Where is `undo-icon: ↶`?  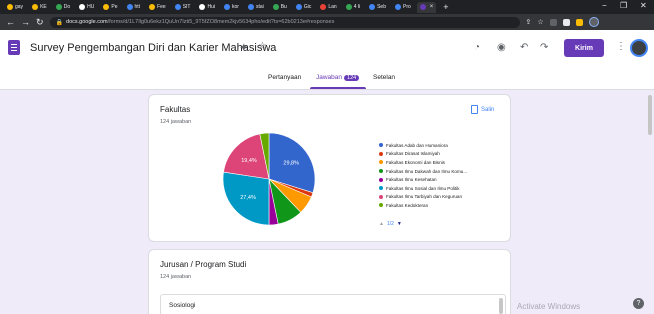 undo-icon: ↶ is located at coordinates (524, 47).